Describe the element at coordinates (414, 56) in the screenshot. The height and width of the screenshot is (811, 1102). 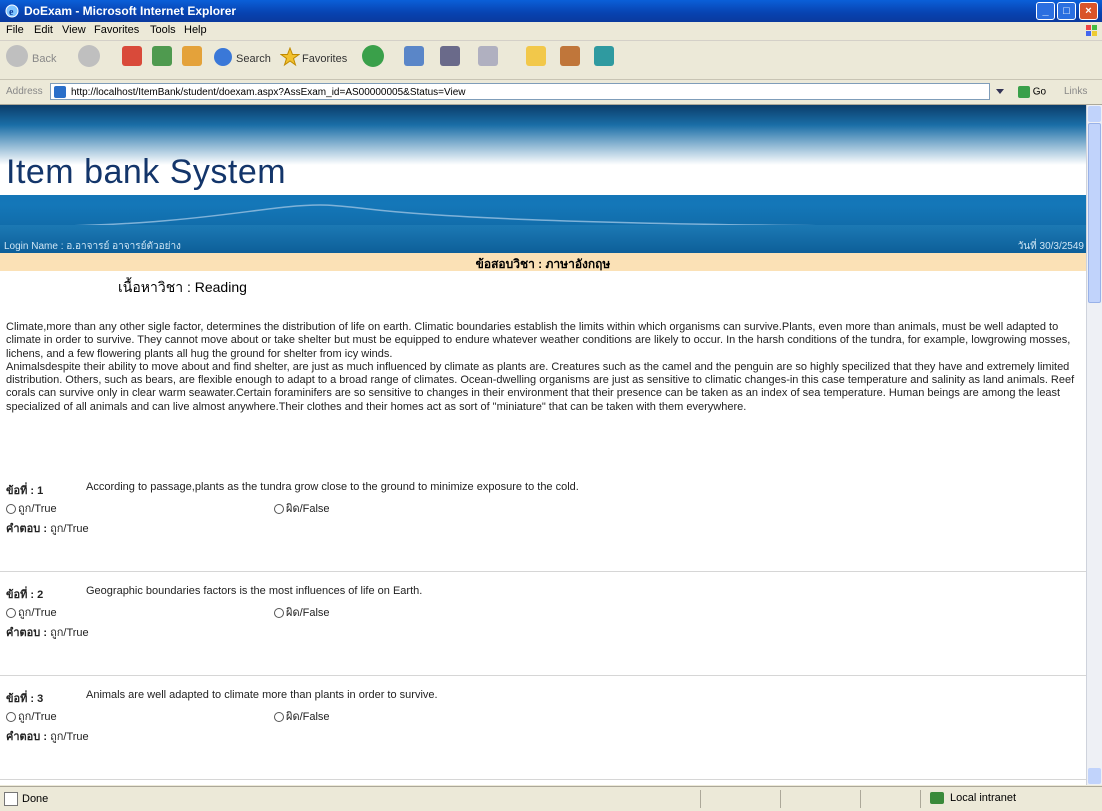
I see `history-icon` at that location.